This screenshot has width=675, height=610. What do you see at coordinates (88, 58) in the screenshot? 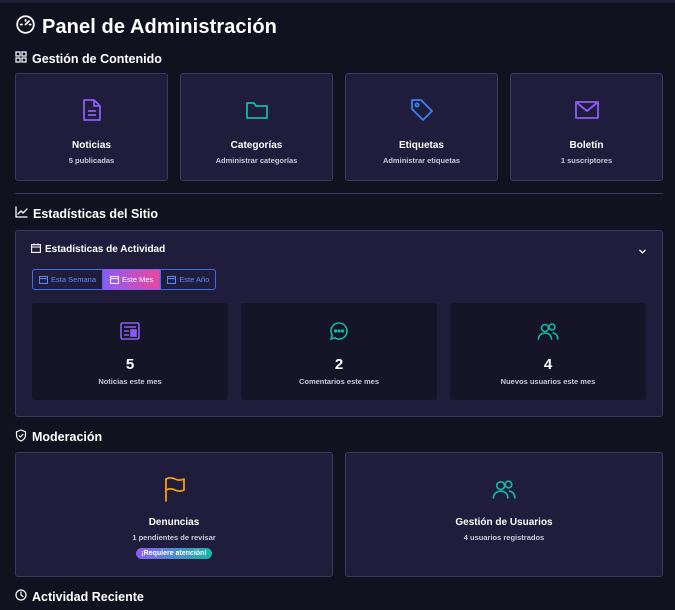
I see `section-content-title: Gestión de Contenido` at bounding box center [88, 58].